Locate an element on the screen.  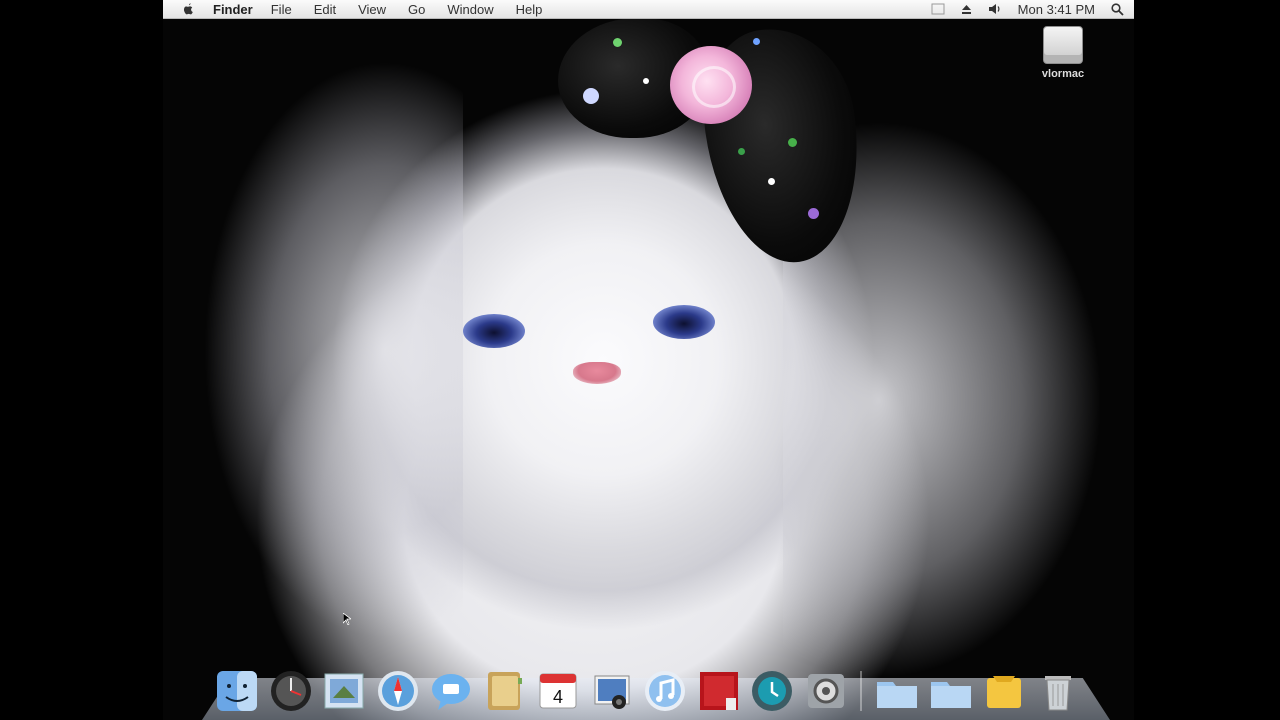
spaces-icon is located at coordinates (938, 9).